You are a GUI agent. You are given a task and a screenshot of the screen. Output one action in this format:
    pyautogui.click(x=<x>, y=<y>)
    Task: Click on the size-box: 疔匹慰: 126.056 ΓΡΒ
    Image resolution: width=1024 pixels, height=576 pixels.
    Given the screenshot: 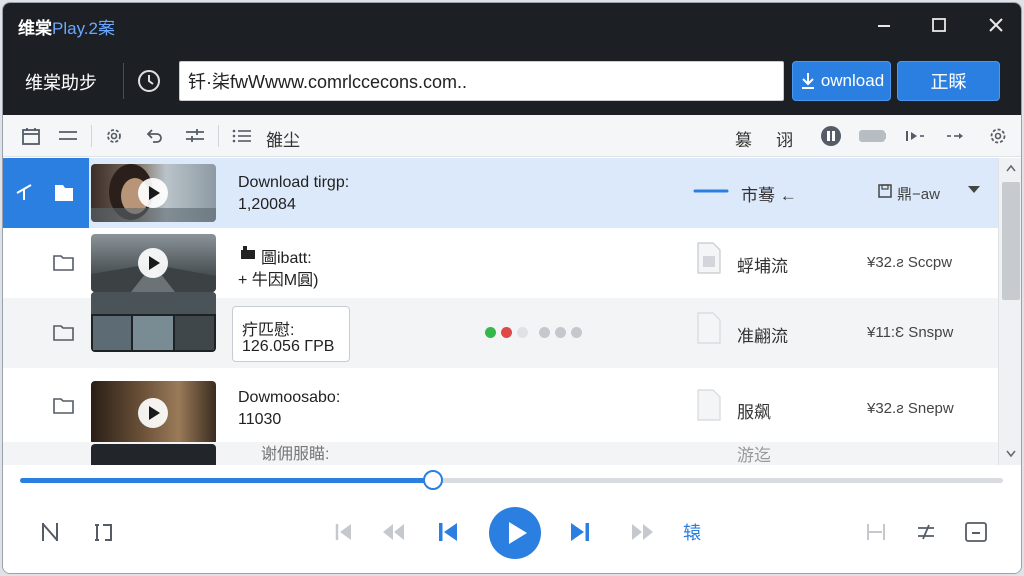 What is the action you would take?
    pyautogui.click(x=291, y=334)
    